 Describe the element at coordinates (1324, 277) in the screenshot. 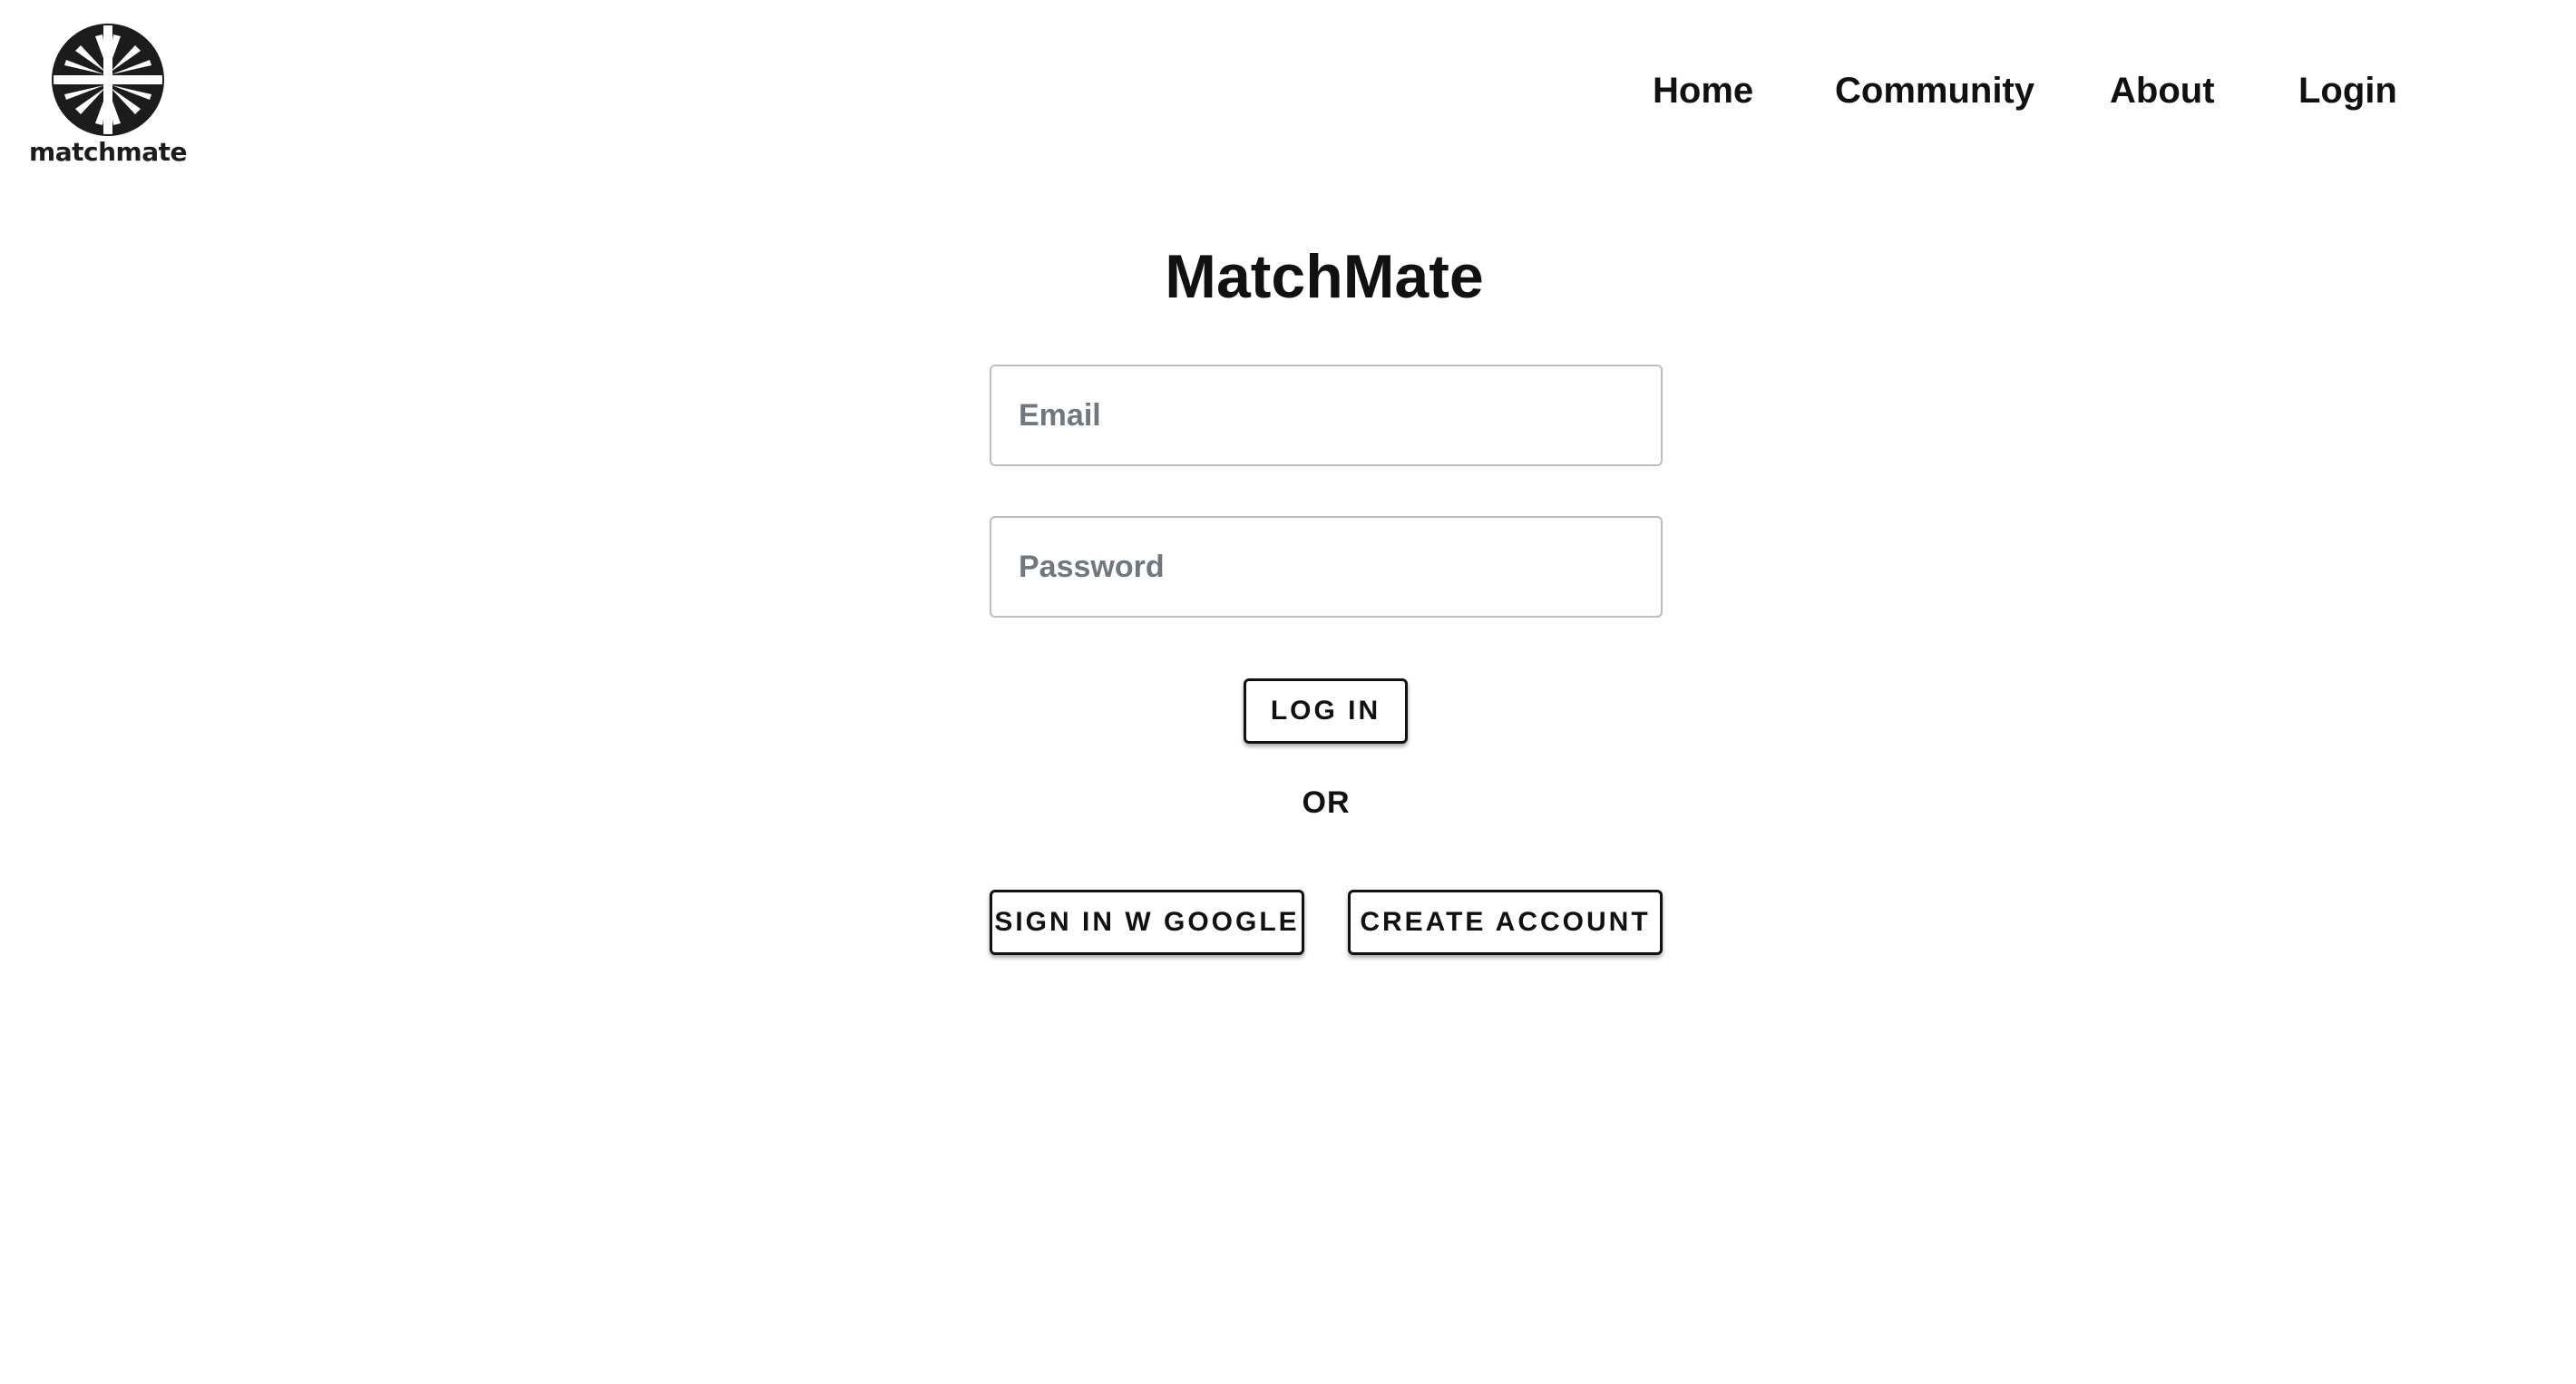

I see `page-title: MatchMate` at that location.